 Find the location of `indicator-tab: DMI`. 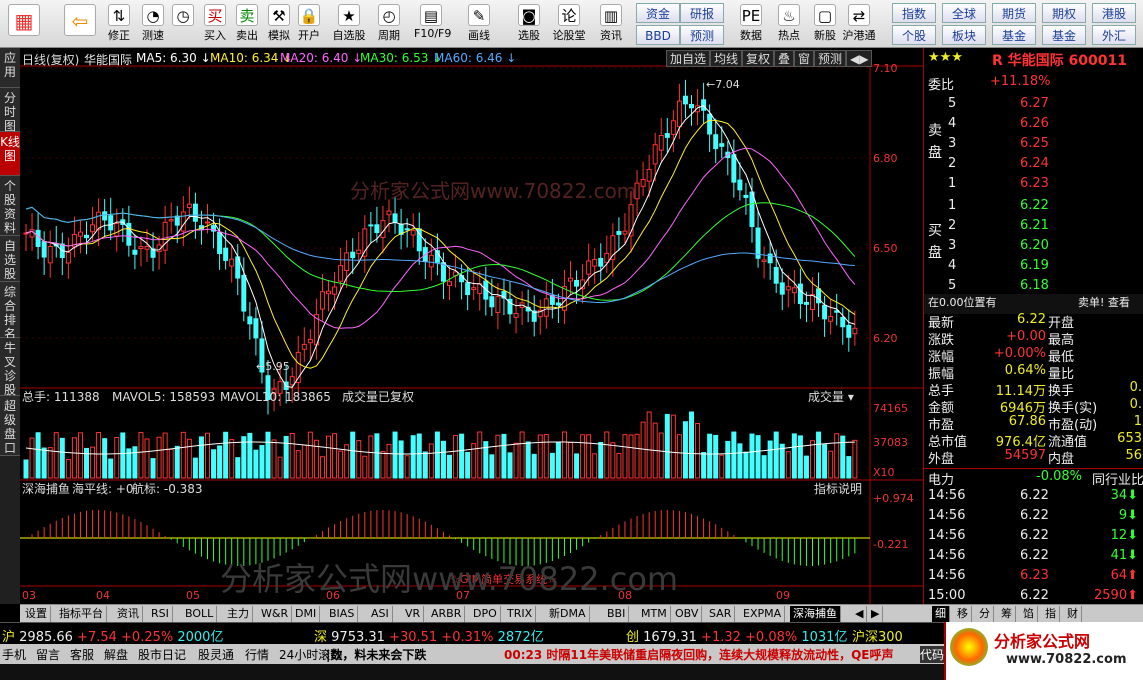

indicator-tab: DMI is located at coordinates (306, 614).